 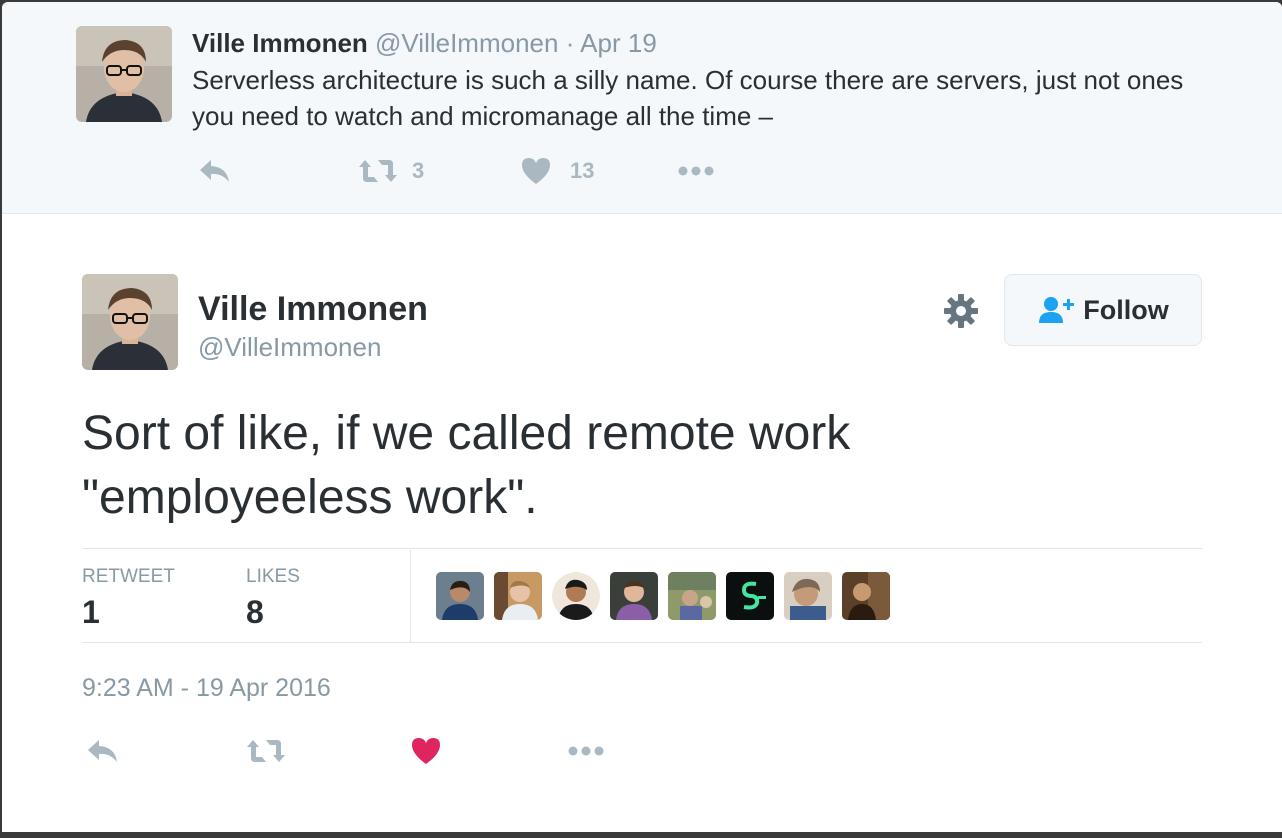 I want to click on likes-stat-label: LIKES, so click(x=273, y=577).